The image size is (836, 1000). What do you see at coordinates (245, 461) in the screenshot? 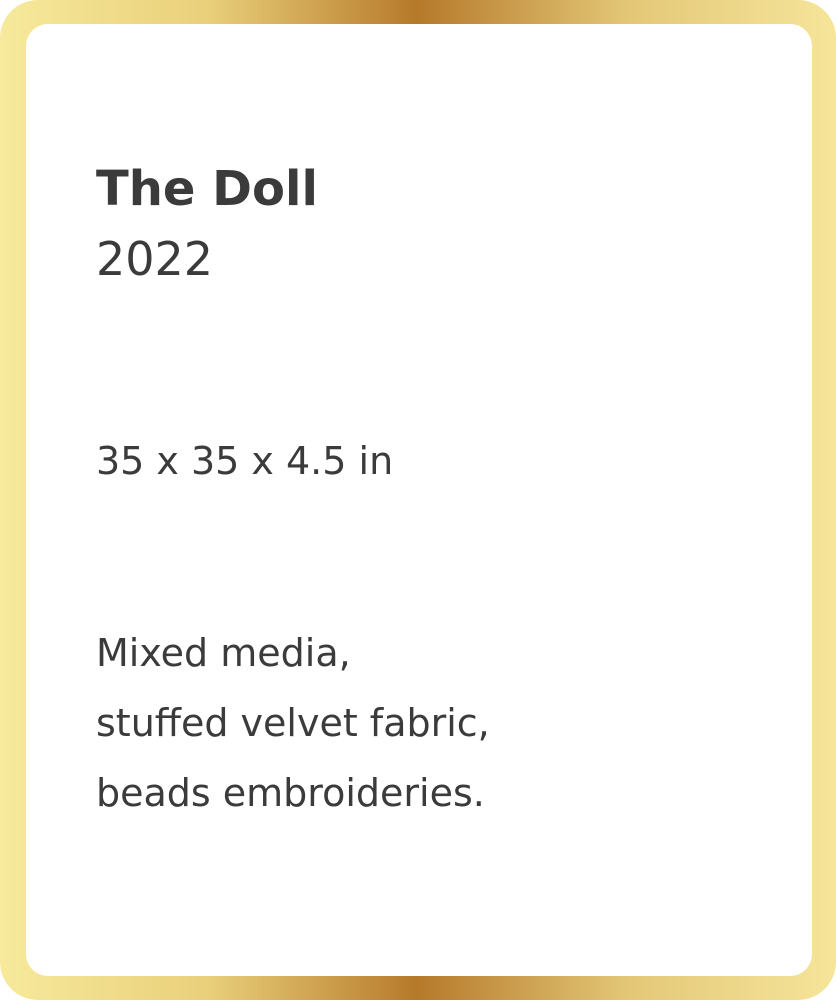
I see `artwork-dimensions: 35 x 35 x 4.5 in` at bounding box center [245, 461].